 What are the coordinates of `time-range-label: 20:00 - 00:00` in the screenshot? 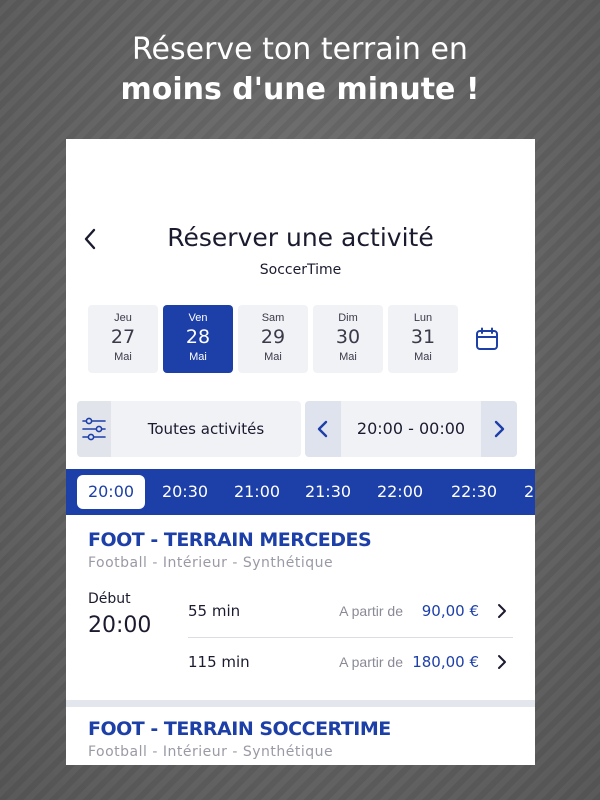 It's located at (411, 428).